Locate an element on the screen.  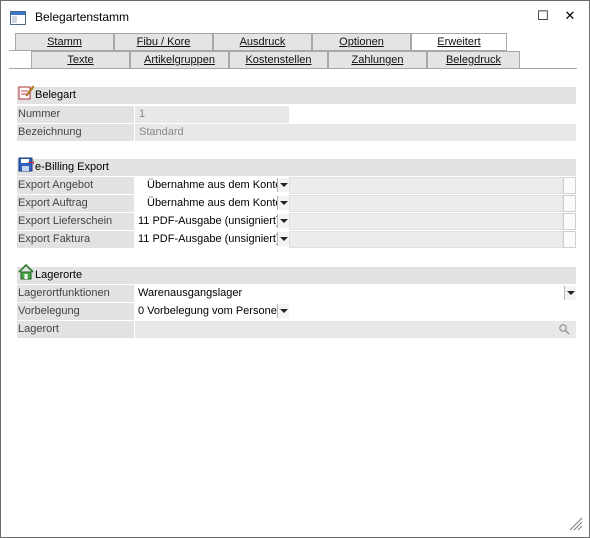
maximize-button: ☐ is located at coordinates (543, 16).